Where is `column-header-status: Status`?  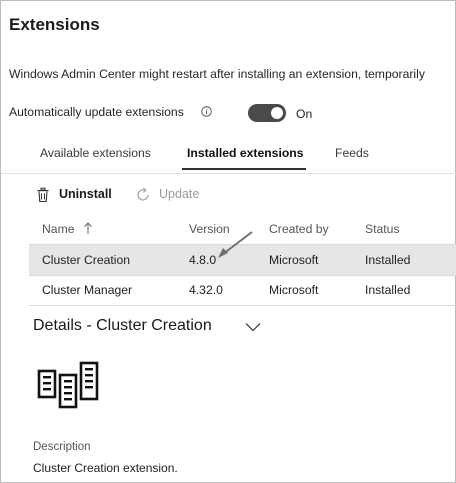
column-header-status: Status is located at coordinates (382, 229).